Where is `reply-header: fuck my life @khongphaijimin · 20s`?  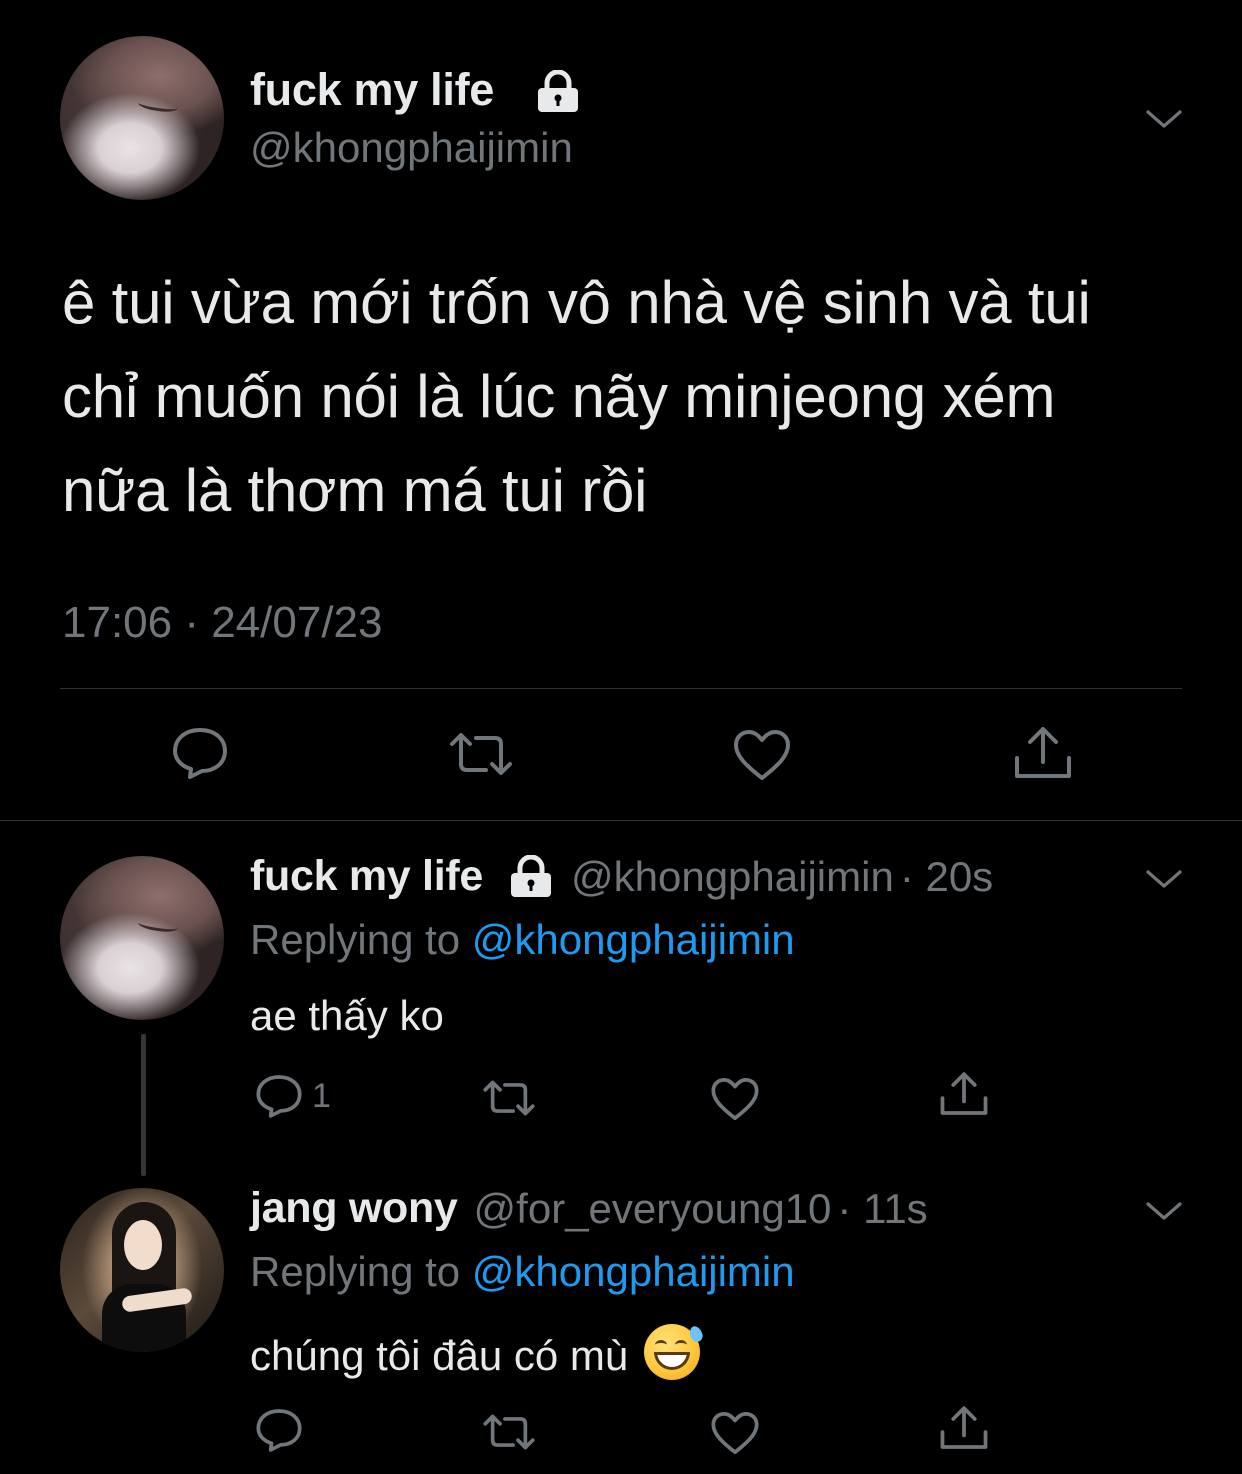
reply-header: fuck my life @khongphaijimin · 20s is located at coordinates (621, 876).